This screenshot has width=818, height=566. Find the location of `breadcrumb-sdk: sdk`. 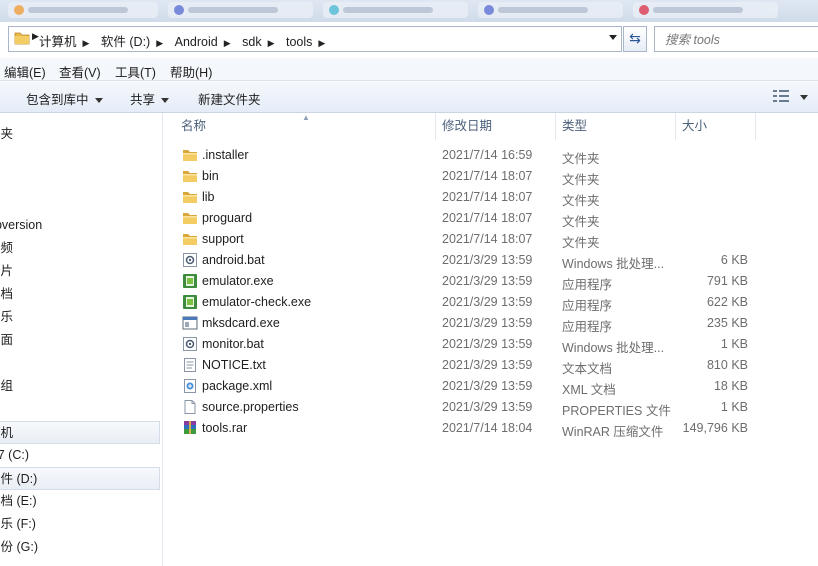

breadcrumb-sdk: sdk is located at coordinates (251, 42).